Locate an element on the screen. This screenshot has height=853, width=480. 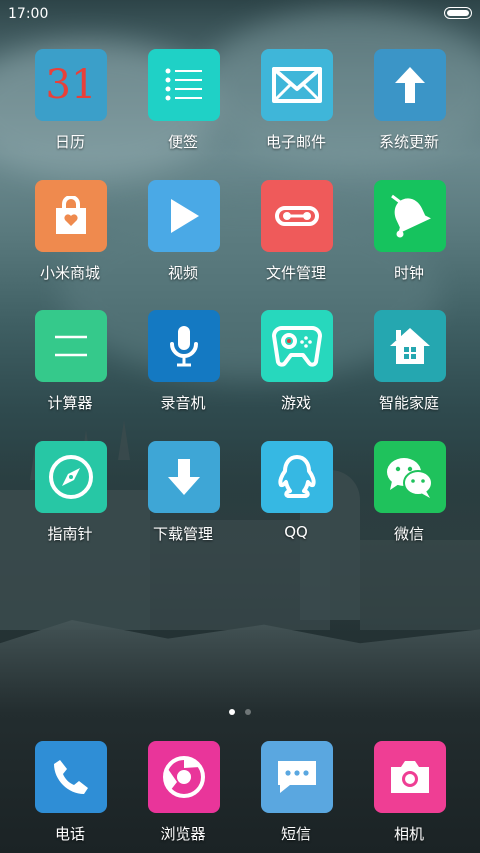
app-label: 指南针 is located at coordinates (70, 534).